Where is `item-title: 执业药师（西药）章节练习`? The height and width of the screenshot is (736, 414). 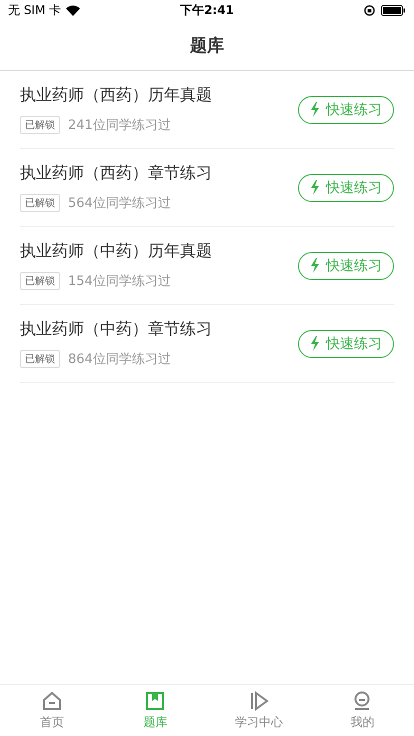 item-title: 执业药师（西药）章节练习 is located at coordinates (116, 173).